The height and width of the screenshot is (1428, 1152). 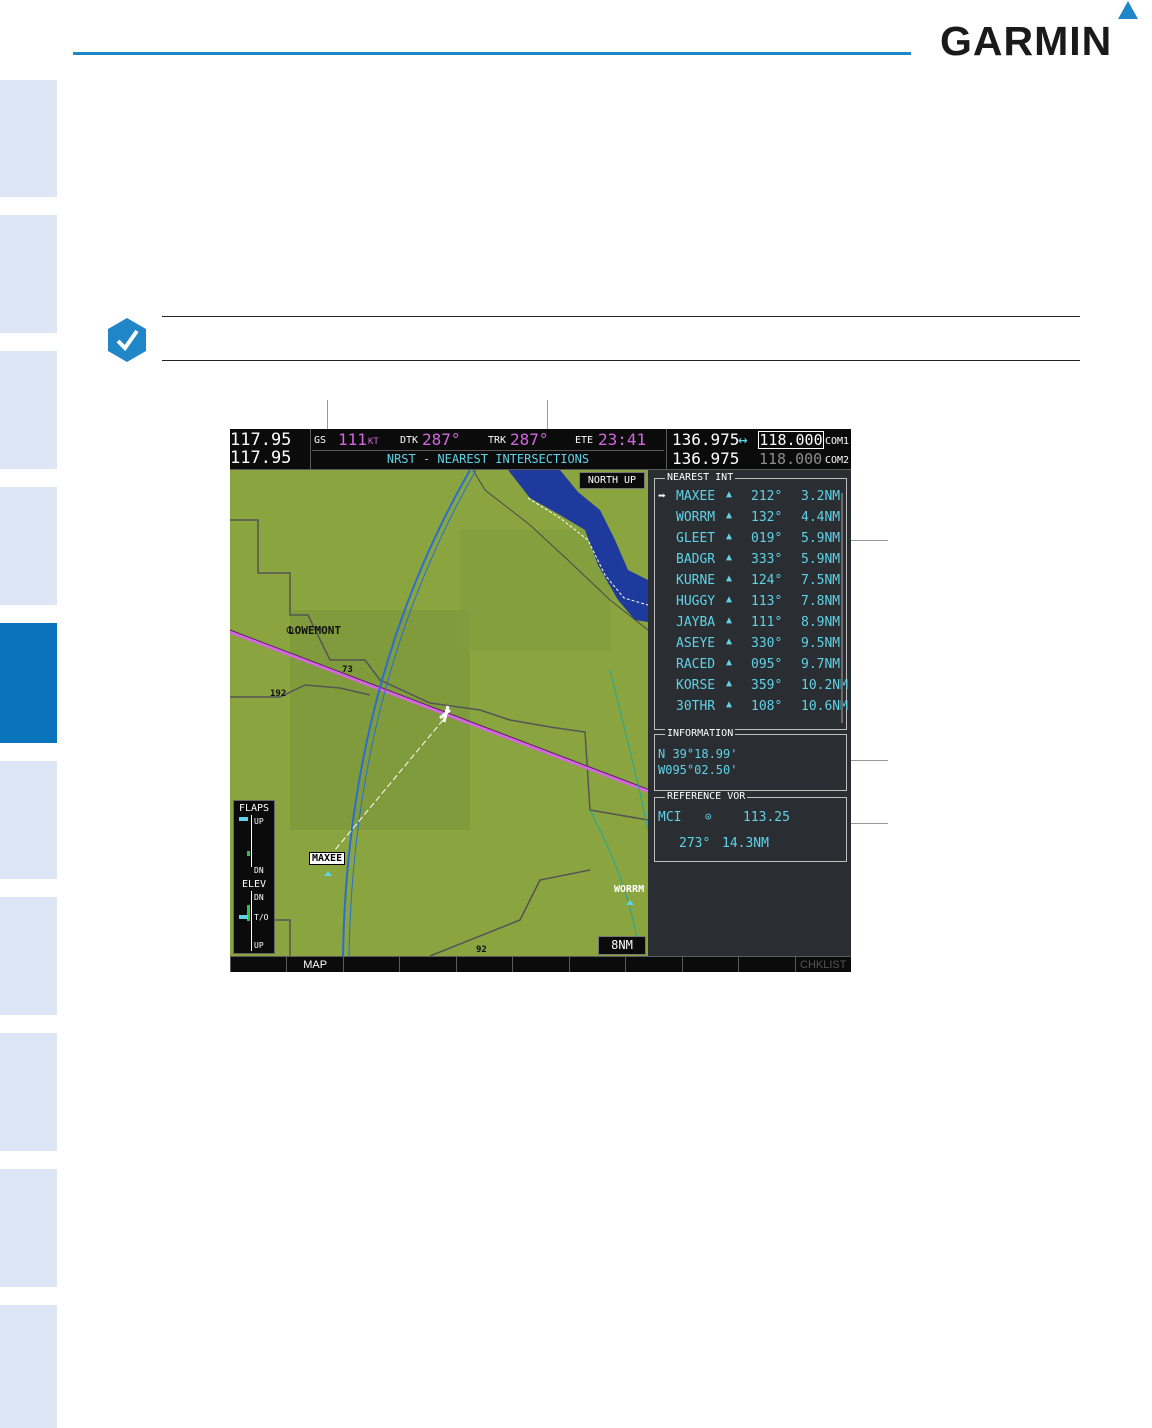 I want to click on nearest-int-row: WORRM ▲ 132° 4.4NM, so click(x=750, y=520).